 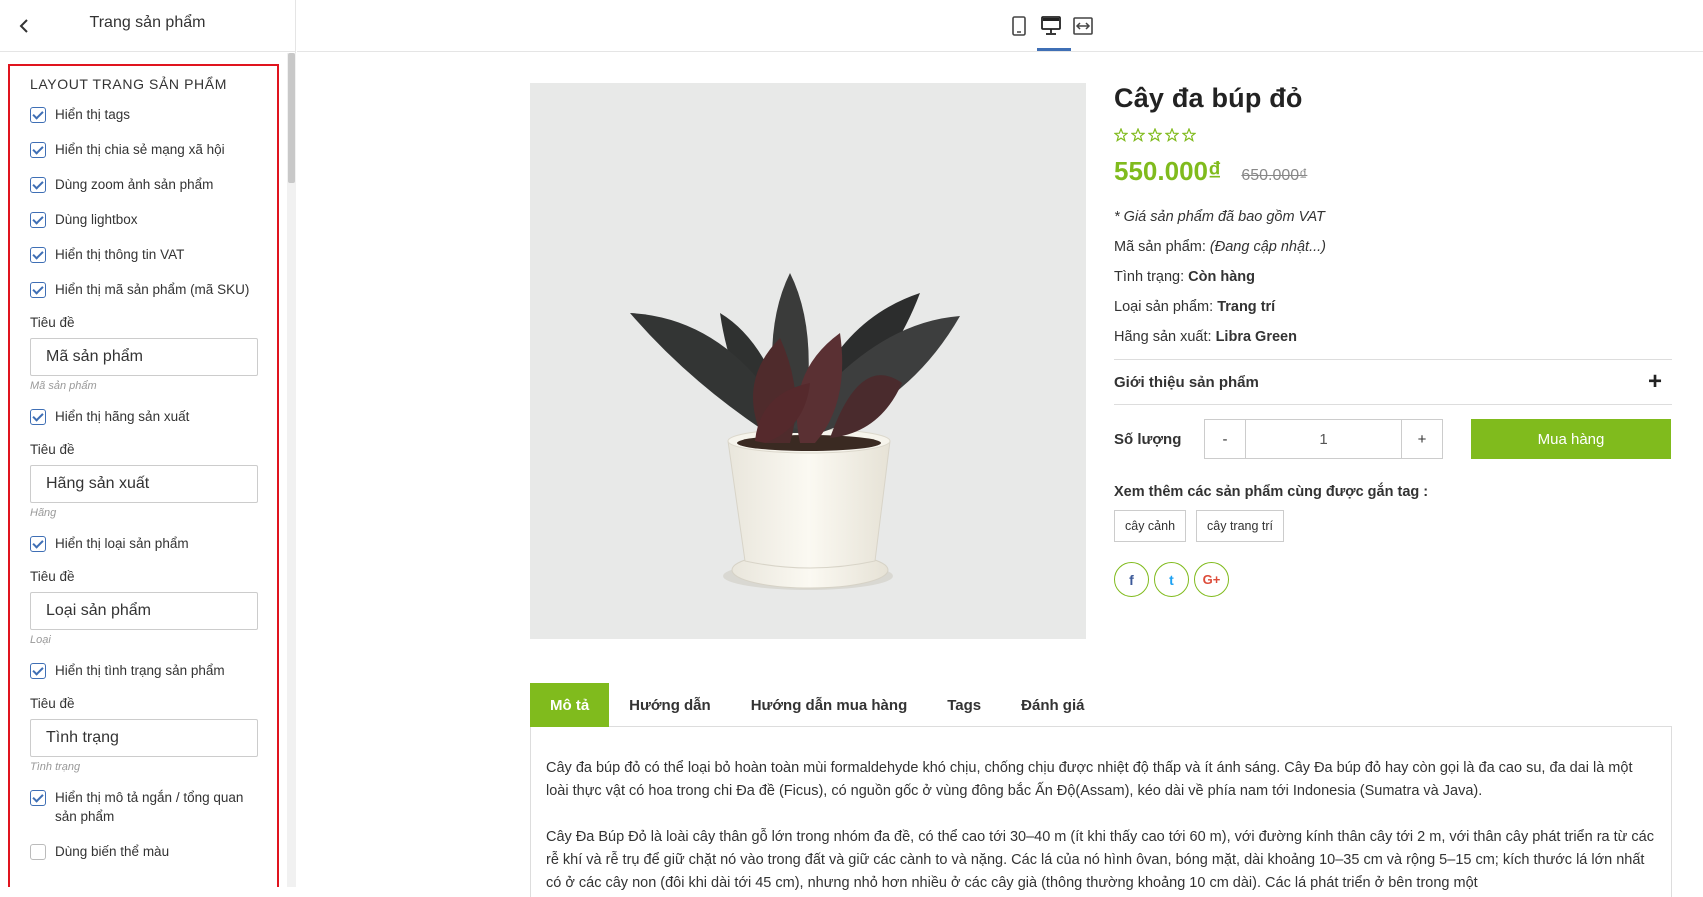 What do you see at coordinates (570, 705) in the screenshot?
I see `tab-description: Mô tả` at bounding box center [570, 705].